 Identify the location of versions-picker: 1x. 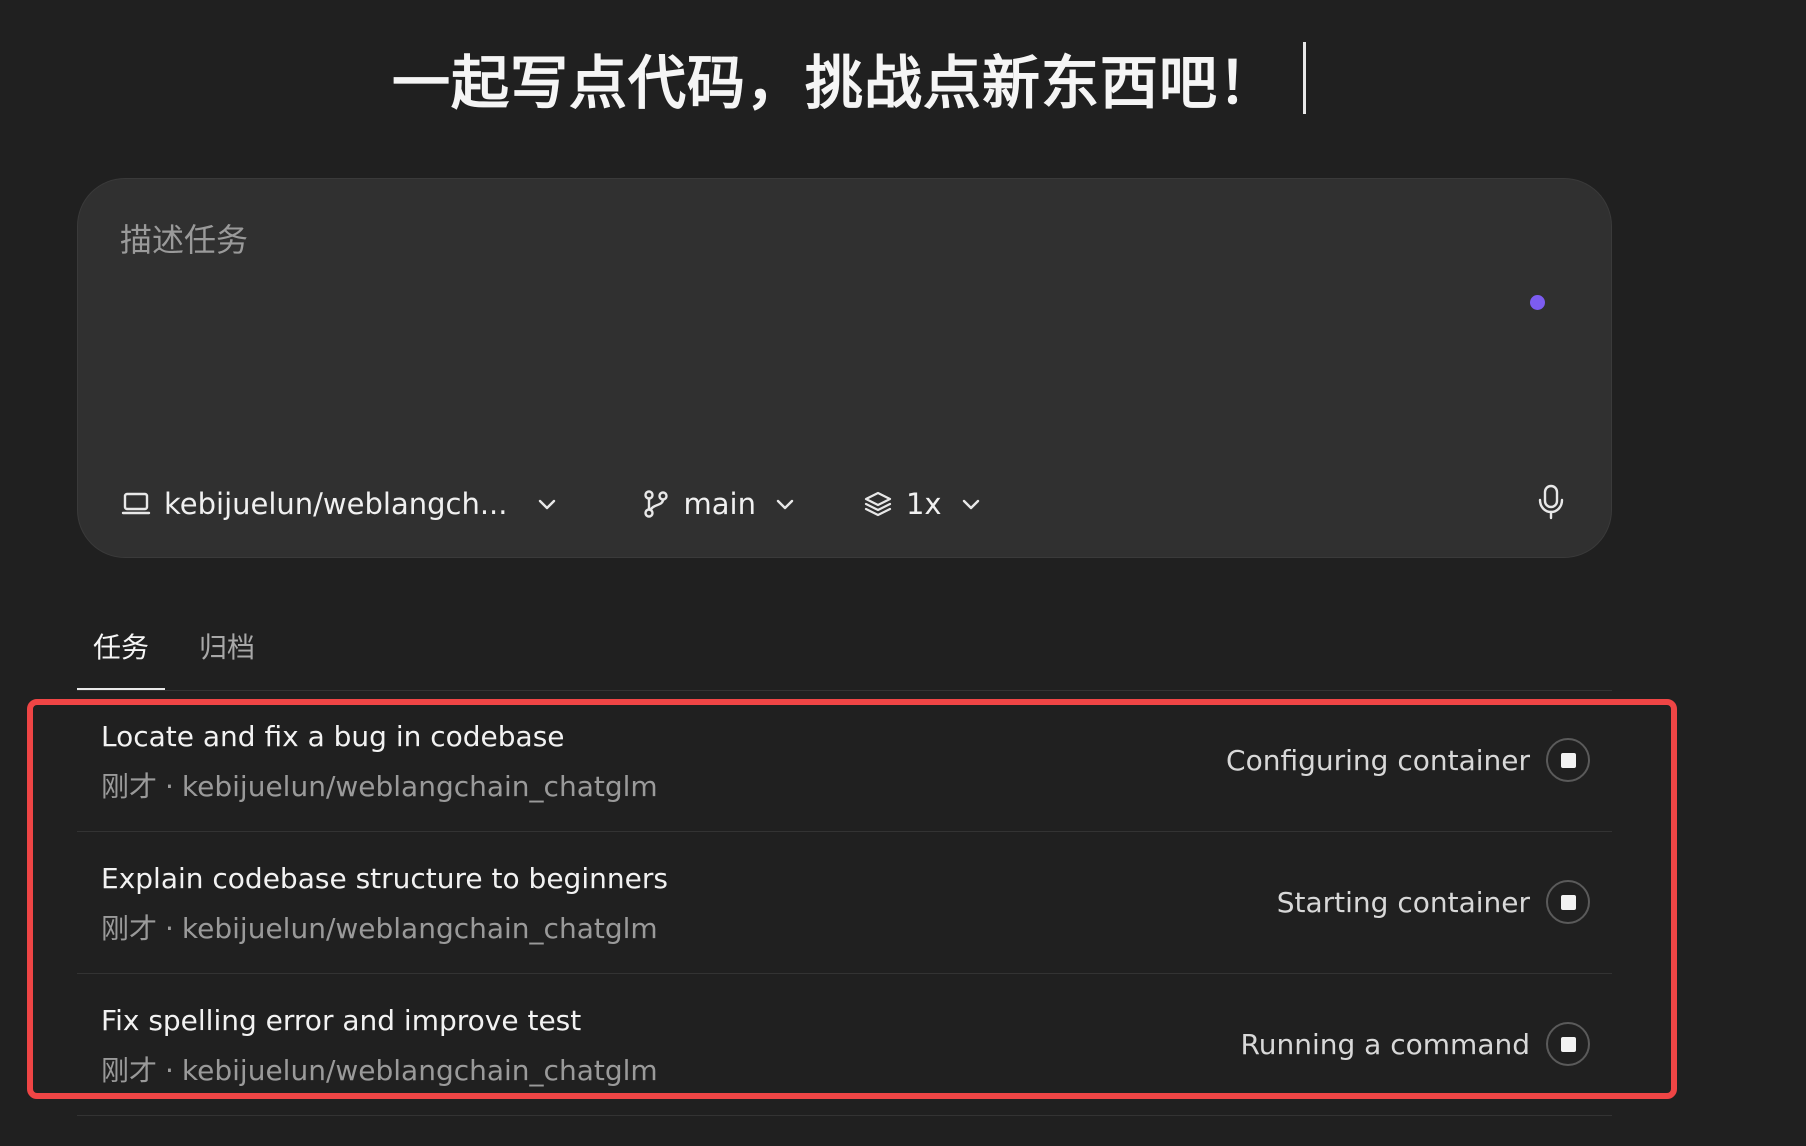
(923, 504).